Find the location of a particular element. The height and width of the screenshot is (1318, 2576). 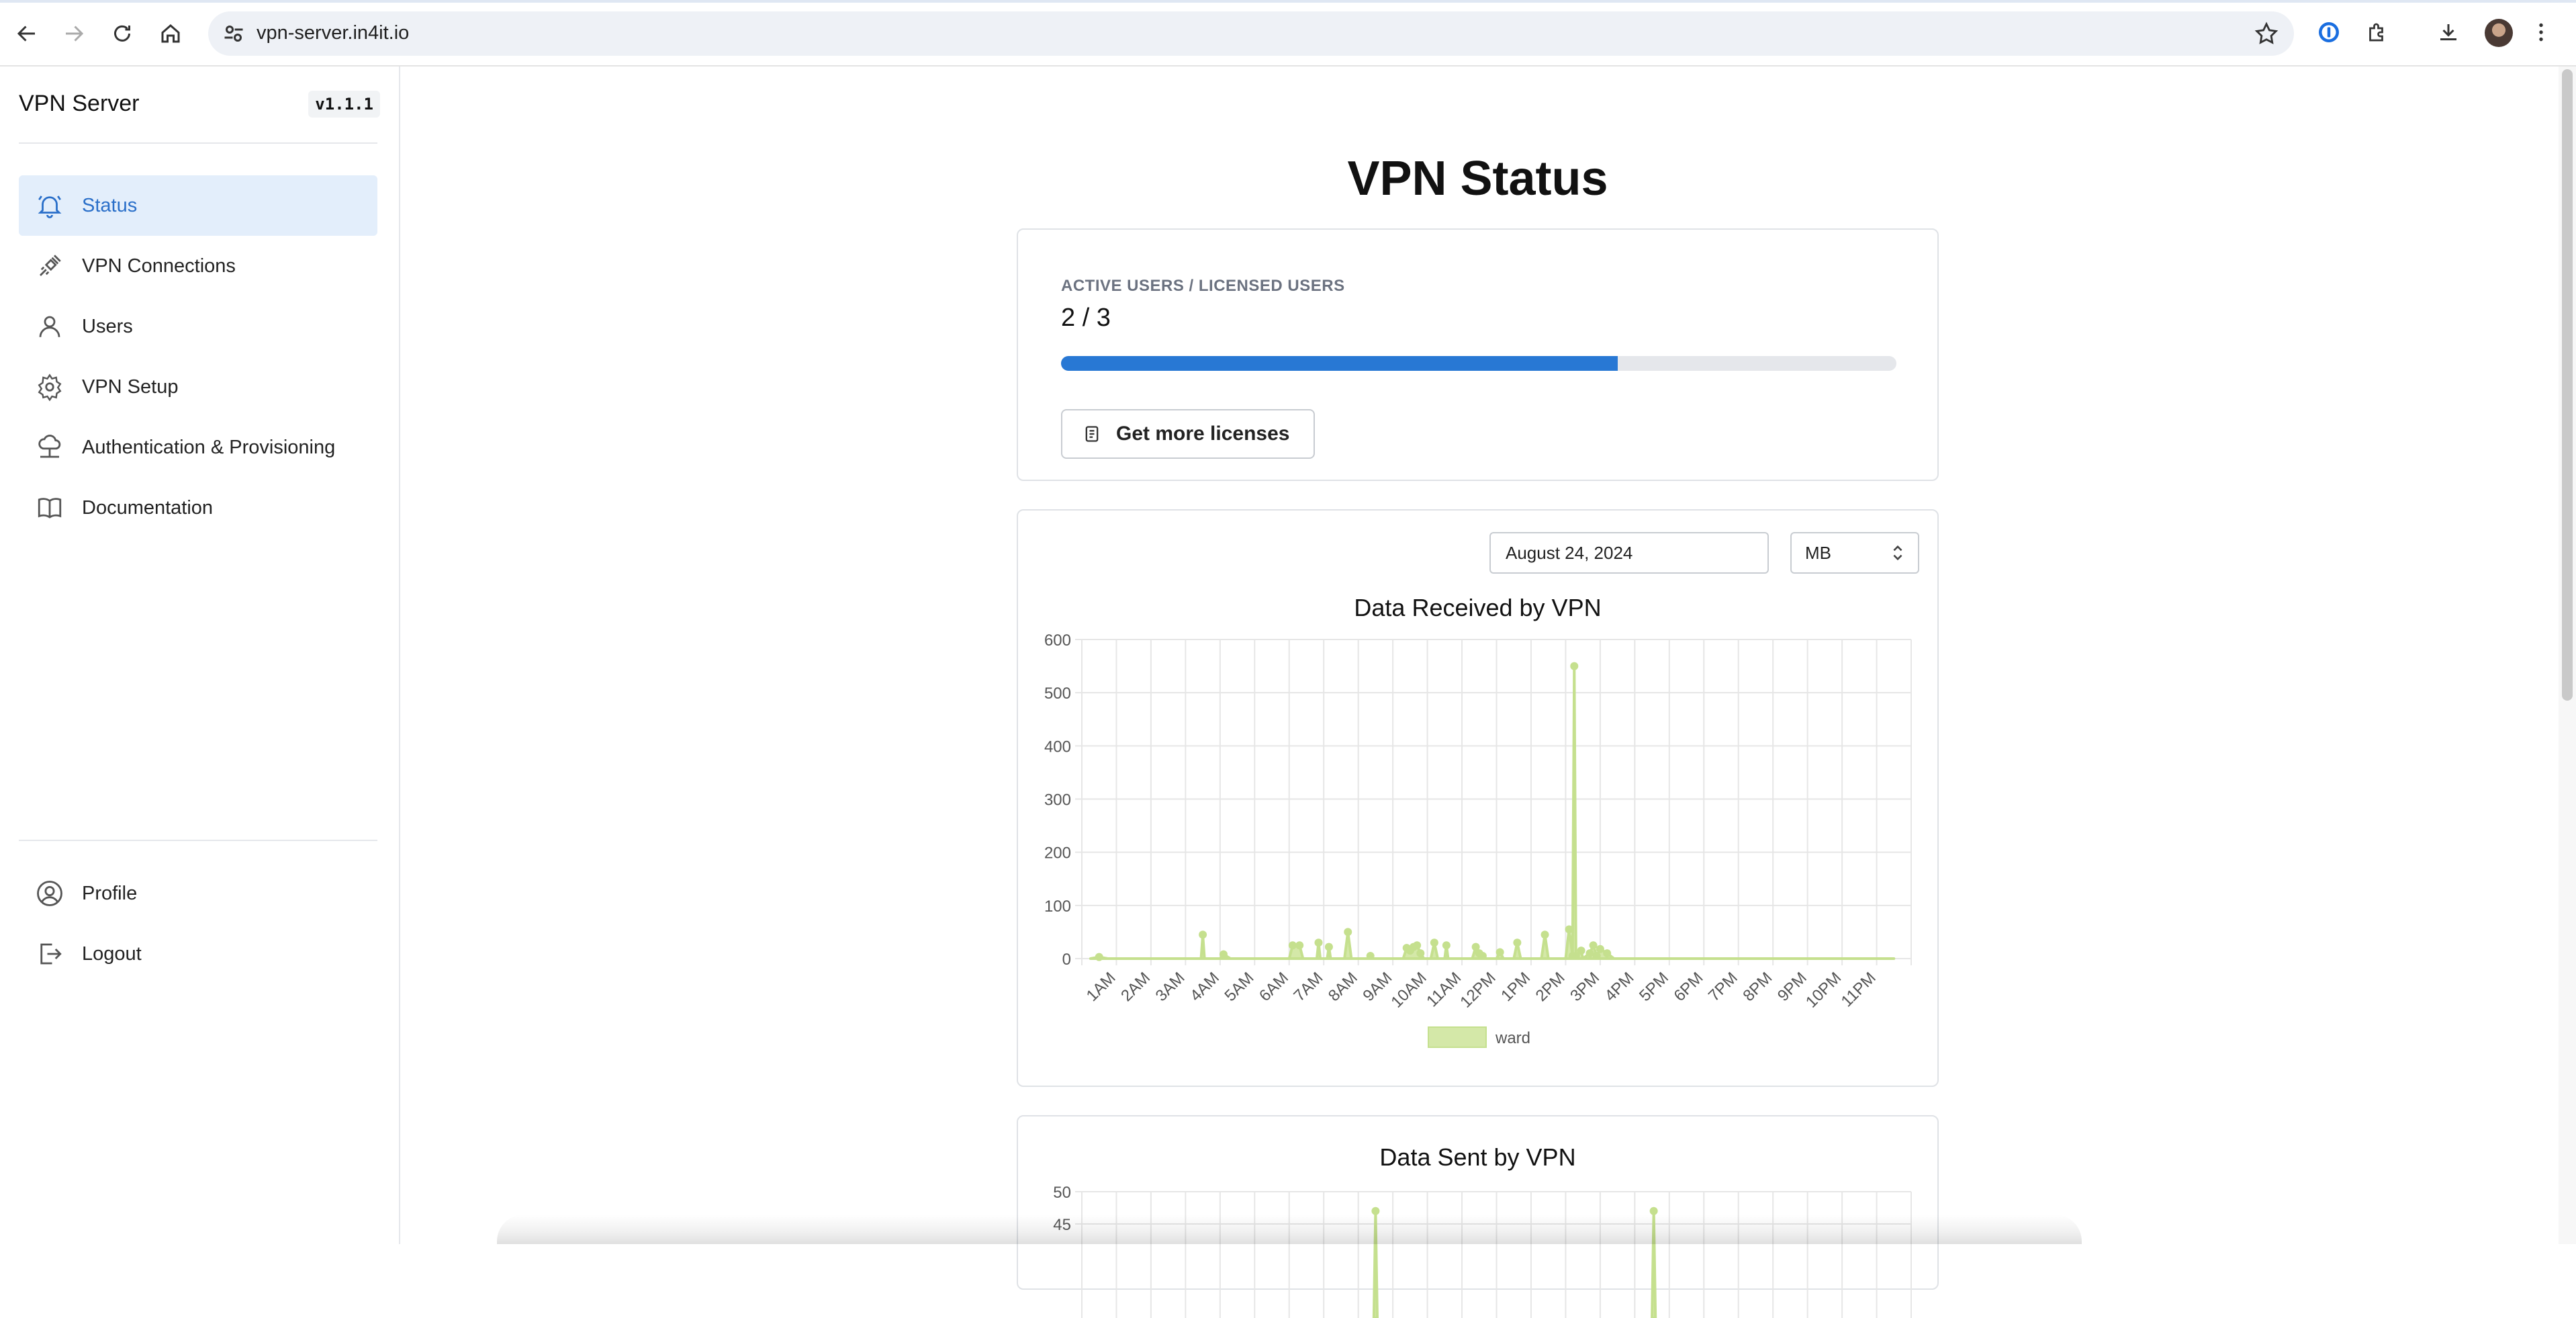

cloud-network-icon is located at coordinates (49, 447).